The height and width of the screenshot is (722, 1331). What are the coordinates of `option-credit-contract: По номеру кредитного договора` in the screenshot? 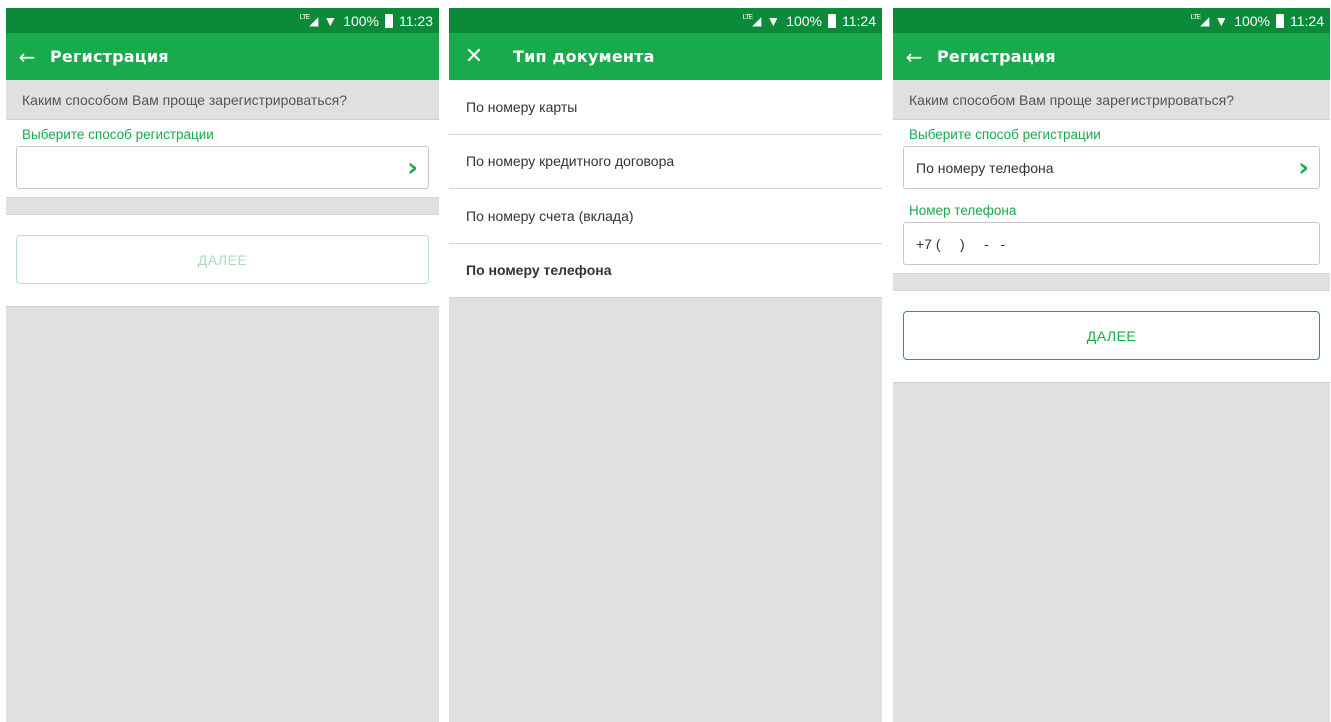 It's located at (665, 162).